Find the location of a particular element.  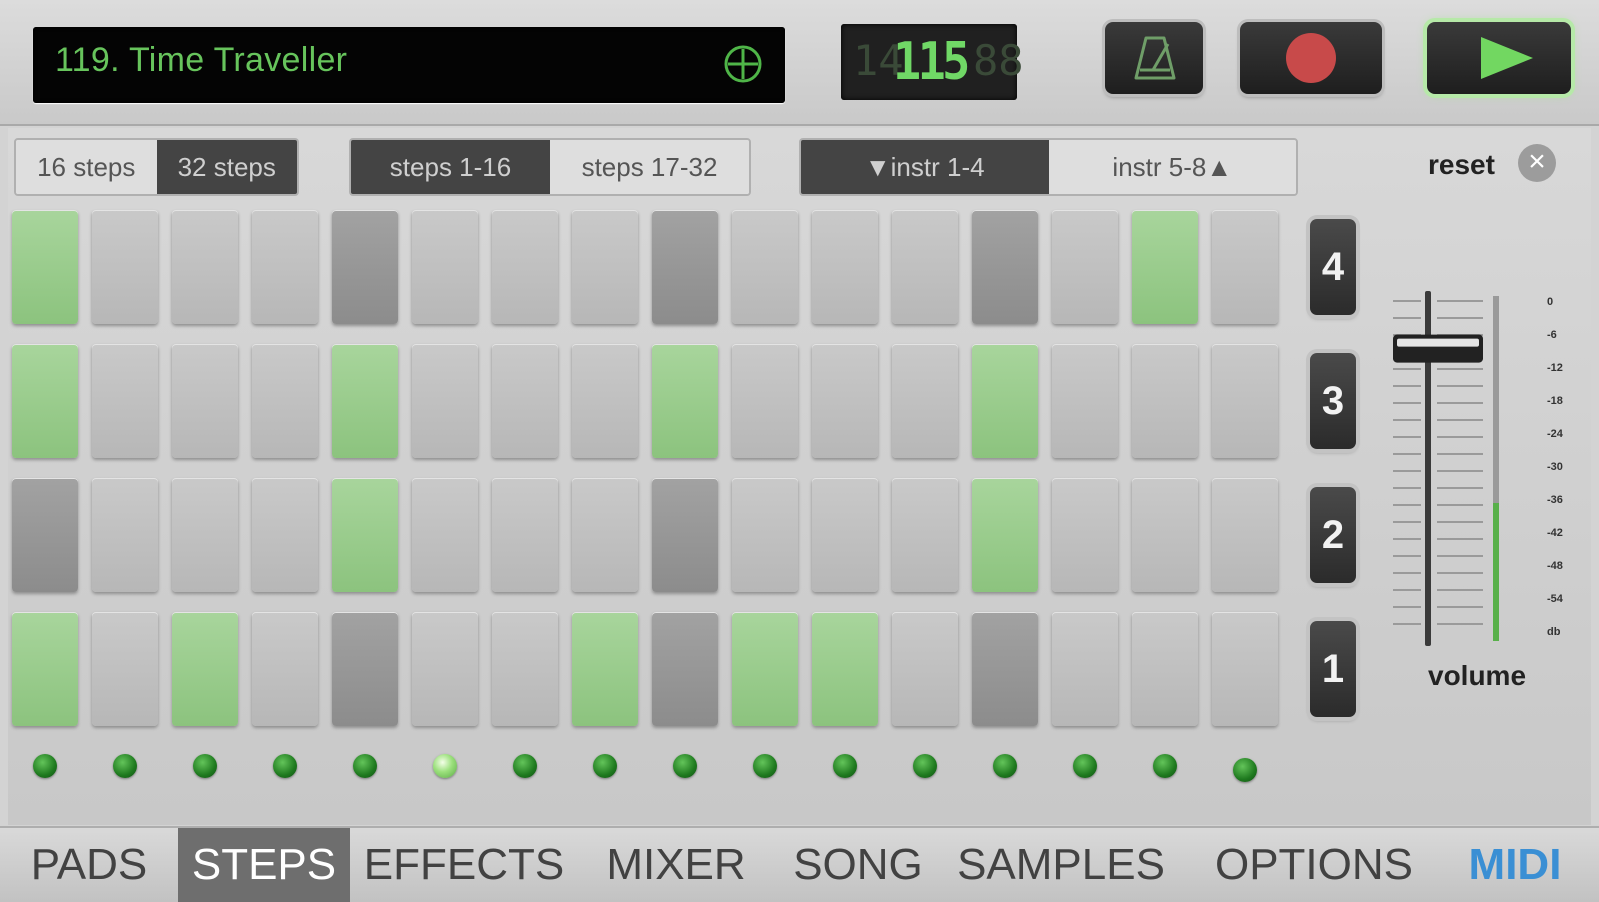

db-tick-label: -12 is located at coordinates (1555, 368).